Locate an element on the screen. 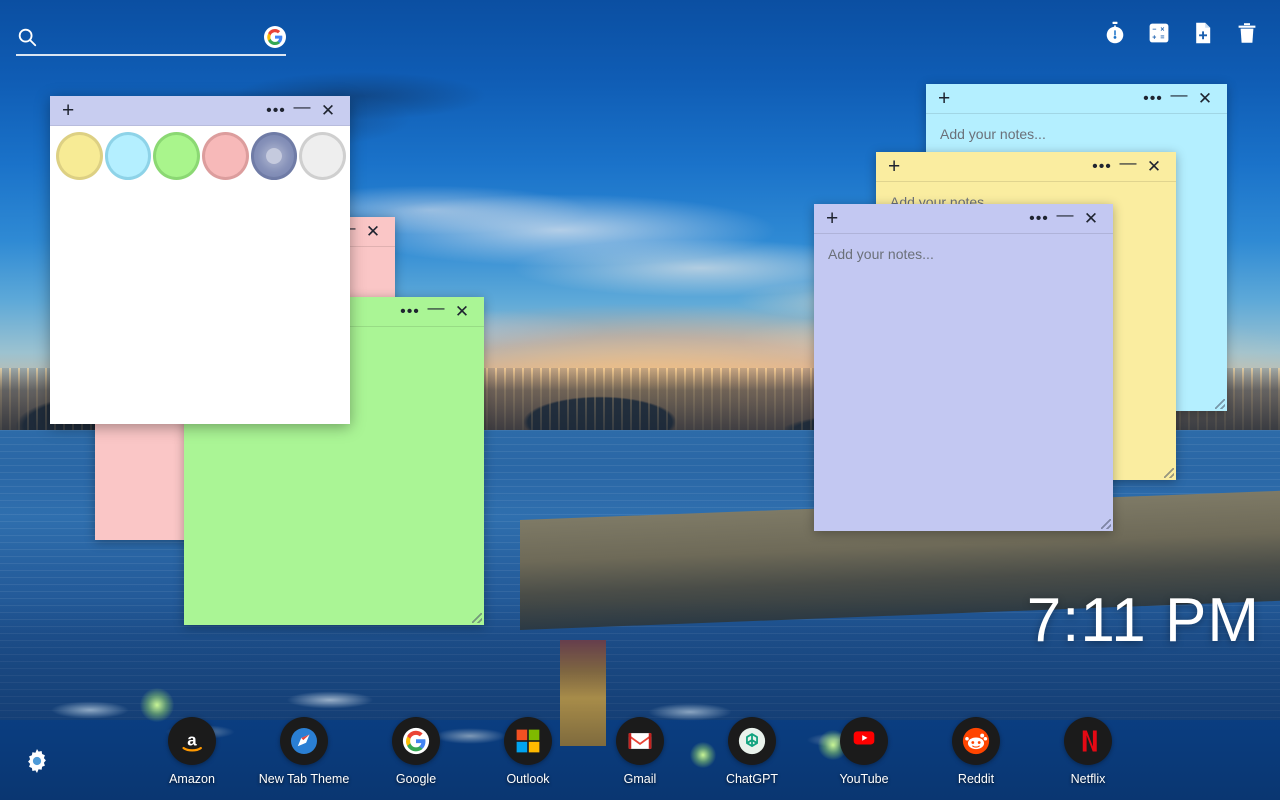  dock-item-youtube: YouTube is located at coordinates (864, 751).